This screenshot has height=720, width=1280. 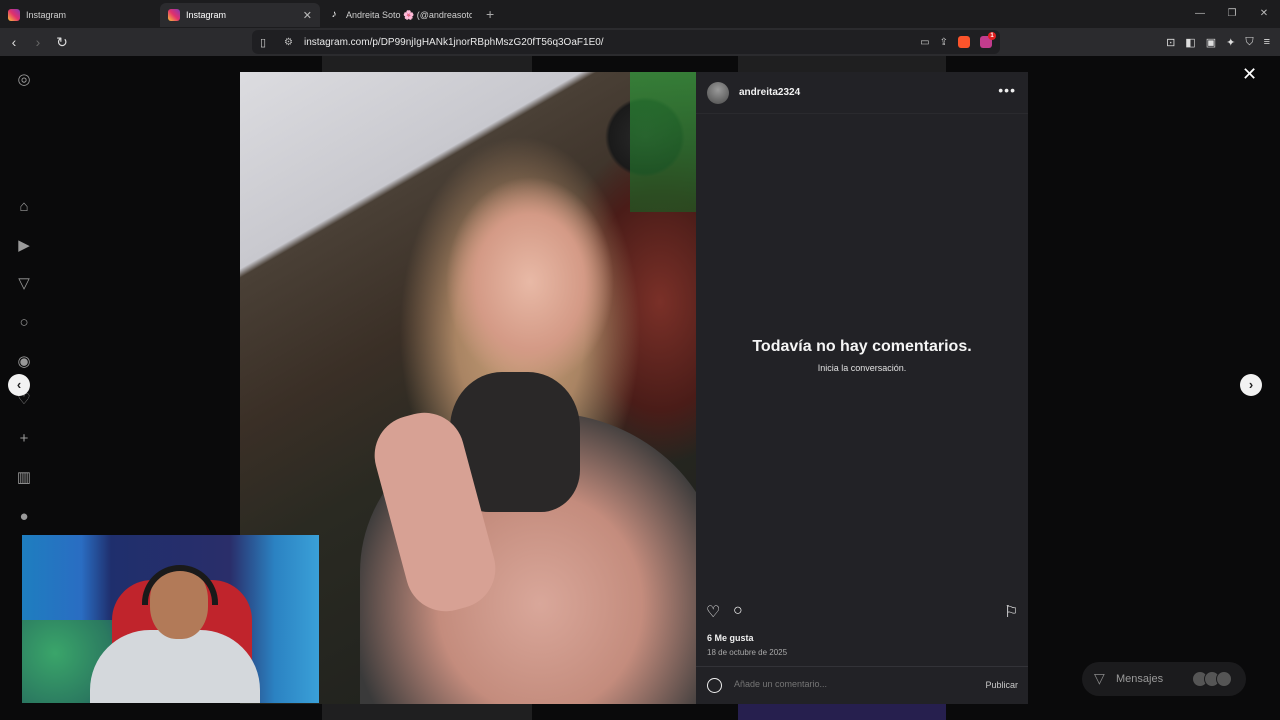 I want to click on send-icon: ▽, so click(x=1099, y=678).